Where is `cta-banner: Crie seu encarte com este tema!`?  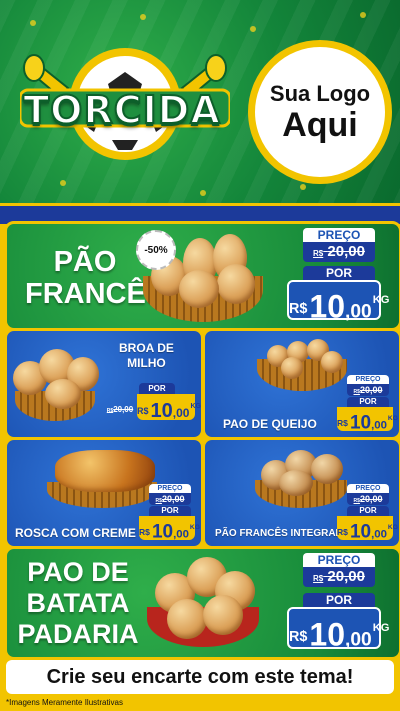
cta-banner: Crie seu encarte com este tema! is located at coordinates (200, 677).